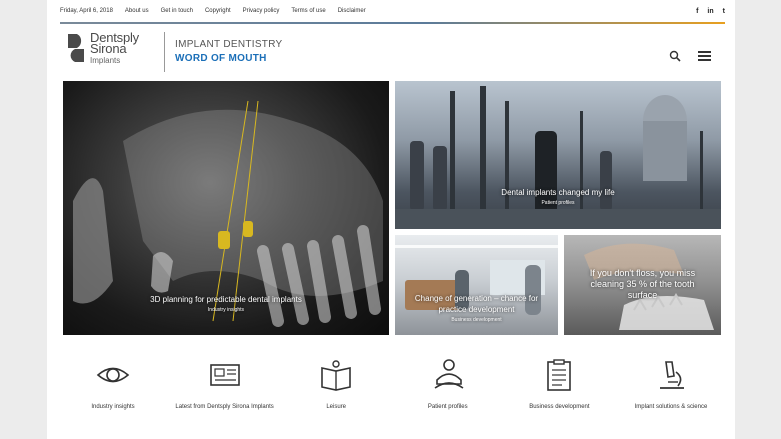 This screenshot has width=781, height=439. I want to click on current-date: Friday, April 6, 2018, so click(86, 11).